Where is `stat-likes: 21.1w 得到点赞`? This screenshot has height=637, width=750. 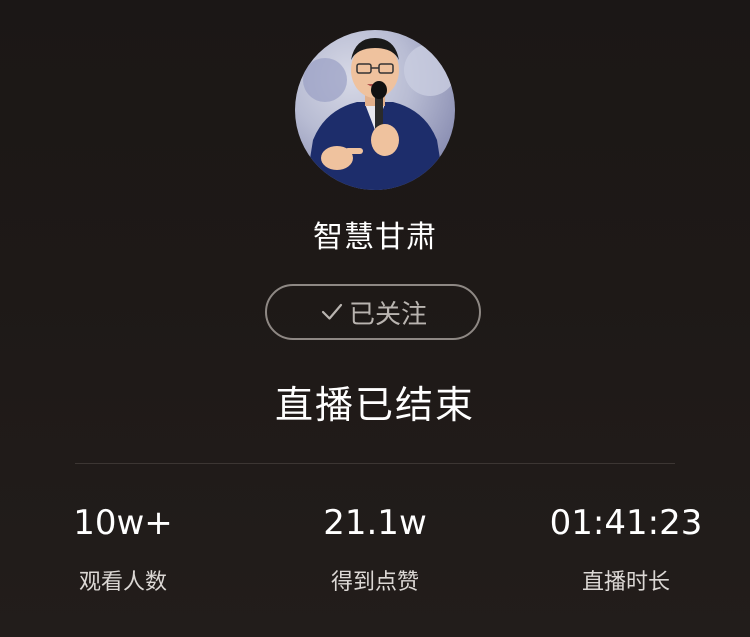 stat-likes: 21.1w 得到点赞 is located at coordinates (375, 549).